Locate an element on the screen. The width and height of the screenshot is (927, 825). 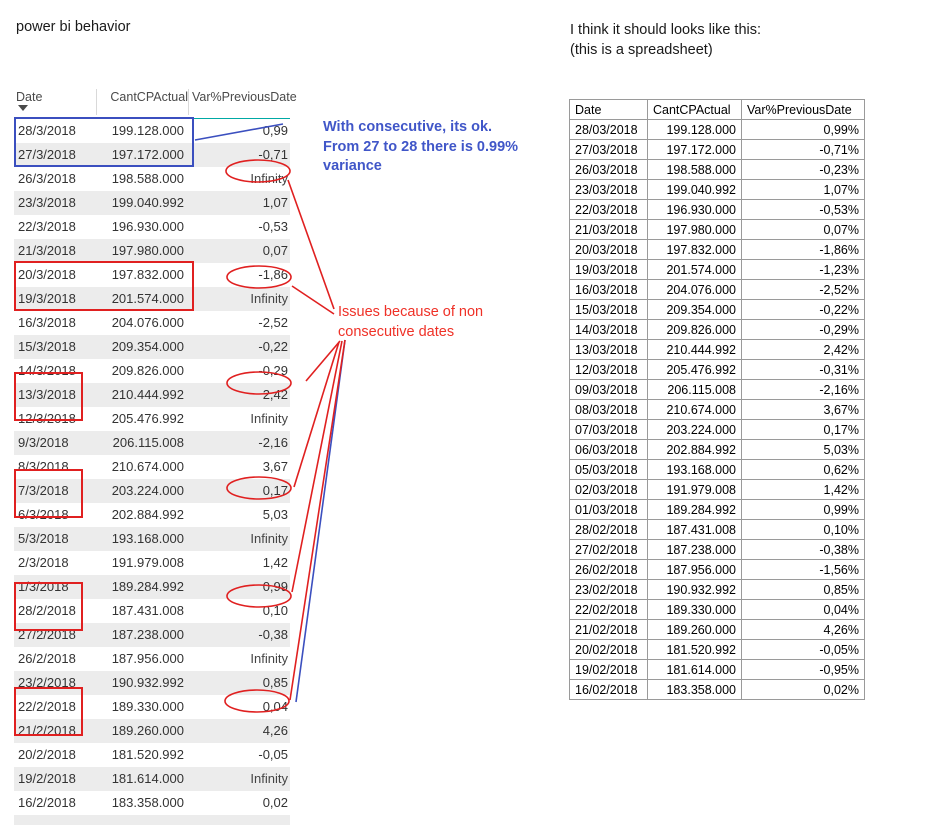
spreadsheet-table-row: 22/02/2018 189.330.000 0,04% is located at coordinates (717, 609).